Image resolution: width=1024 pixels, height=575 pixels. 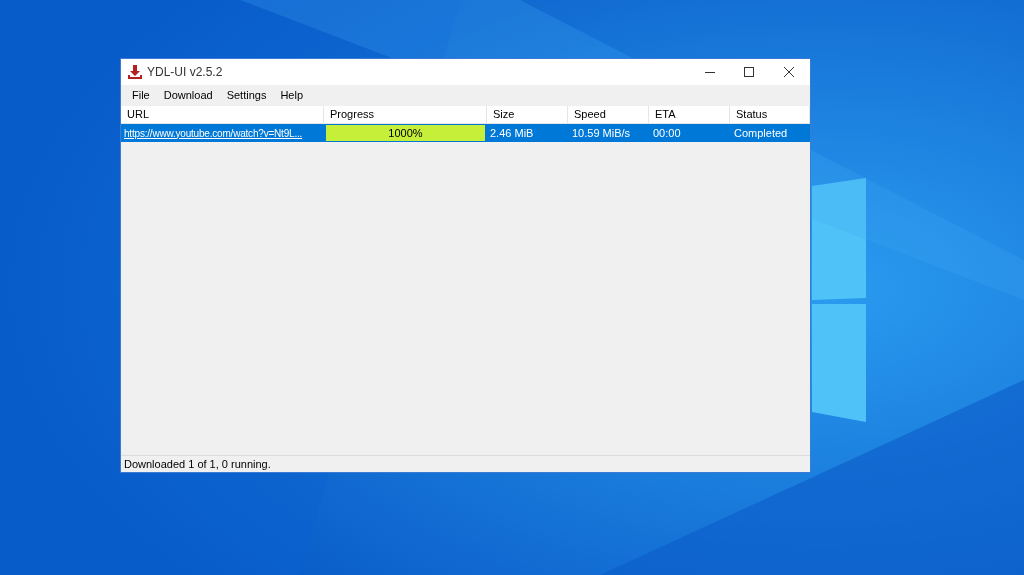 What do you see at coordinates (188, 95) in the screenshot?
I see `menu-item: Download` at bounding box center [188, 95].